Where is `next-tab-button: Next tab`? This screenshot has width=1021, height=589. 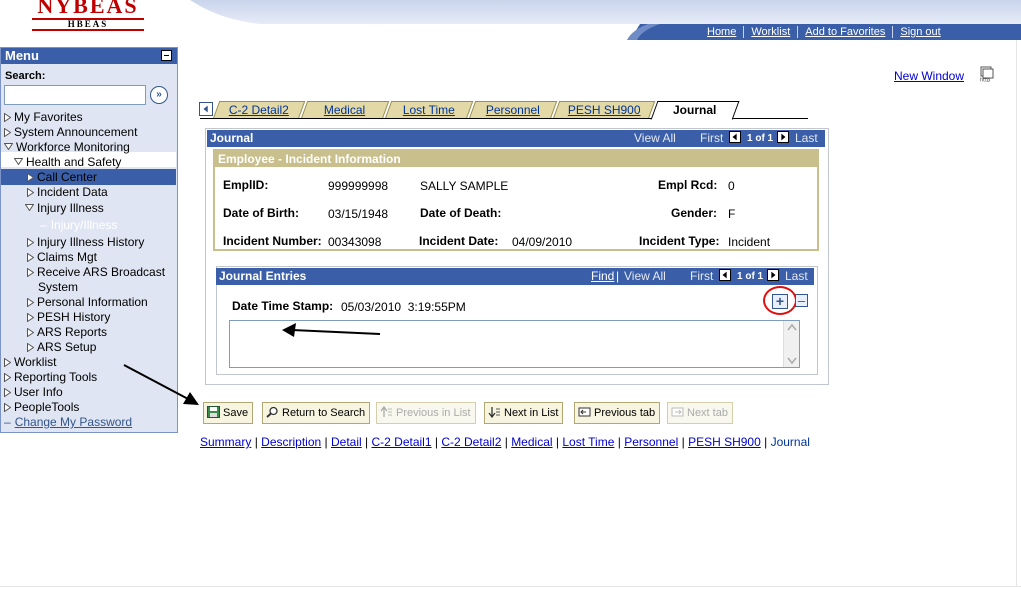 next-tab-button: Next tab is located at coordinates (700, 413).